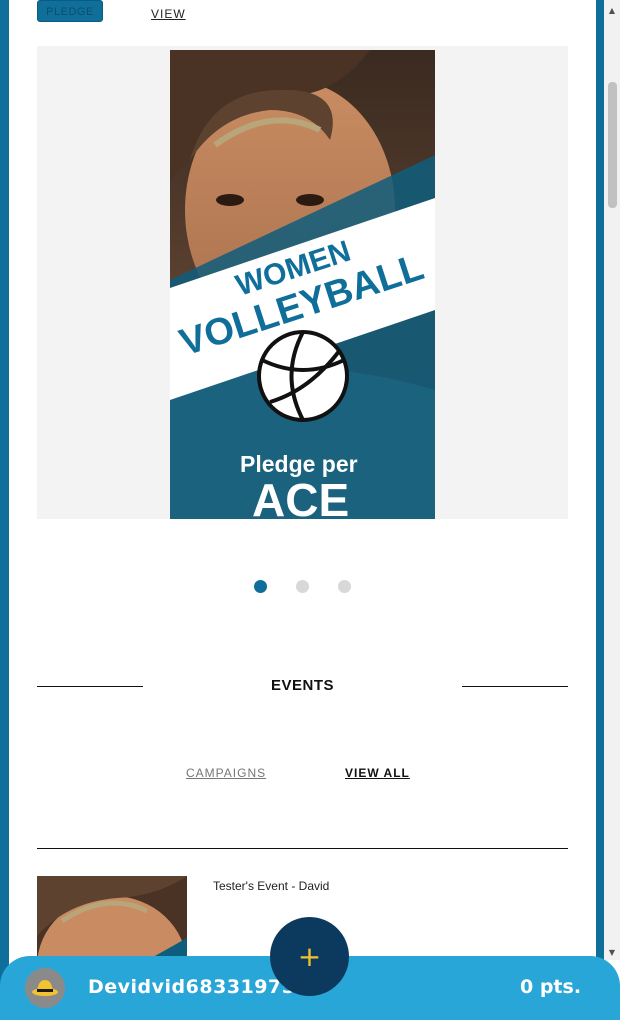  What do you see at coordinates (612, 10) in the screenshot?
I see `scroll-up-arrow-icon: ▲` at bounding box center [612, 10].